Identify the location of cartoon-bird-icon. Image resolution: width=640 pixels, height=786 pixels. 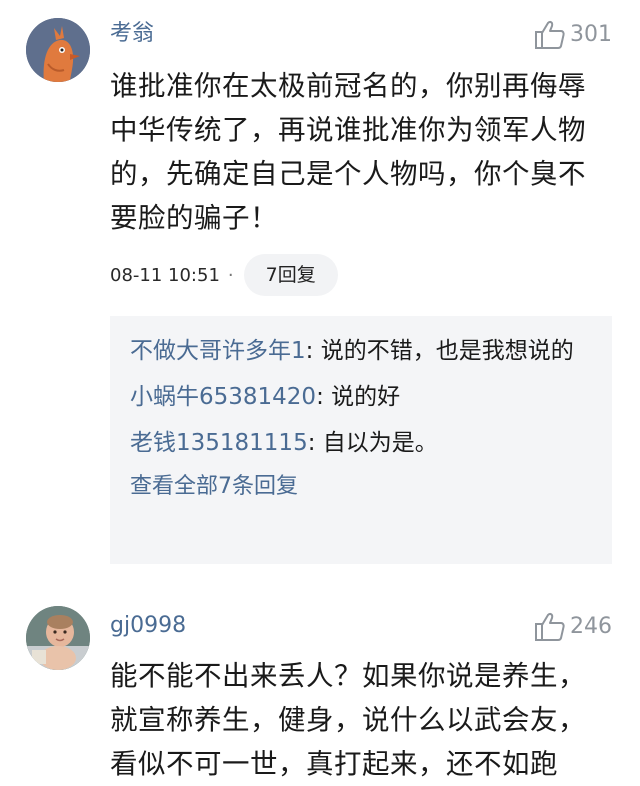
(58, 50).